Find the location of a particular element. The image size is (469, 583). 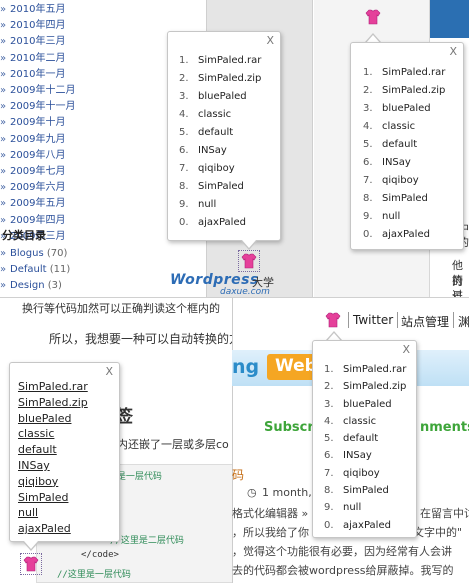

category-link: Default is located at coordinates (28, 269).